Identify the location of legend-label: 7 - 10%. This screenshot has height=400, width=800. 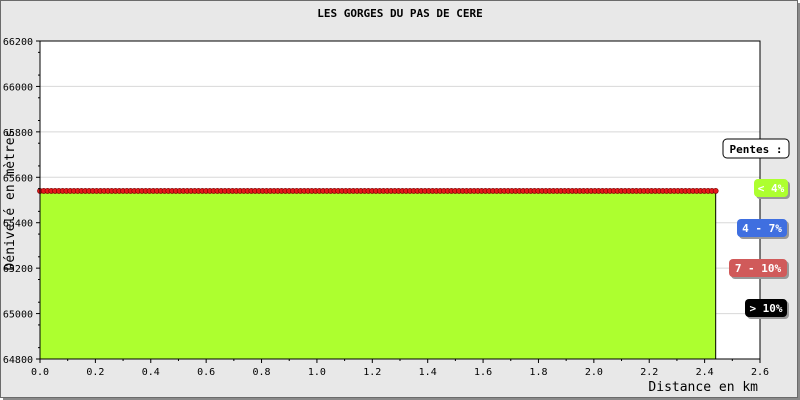
(758, 268).